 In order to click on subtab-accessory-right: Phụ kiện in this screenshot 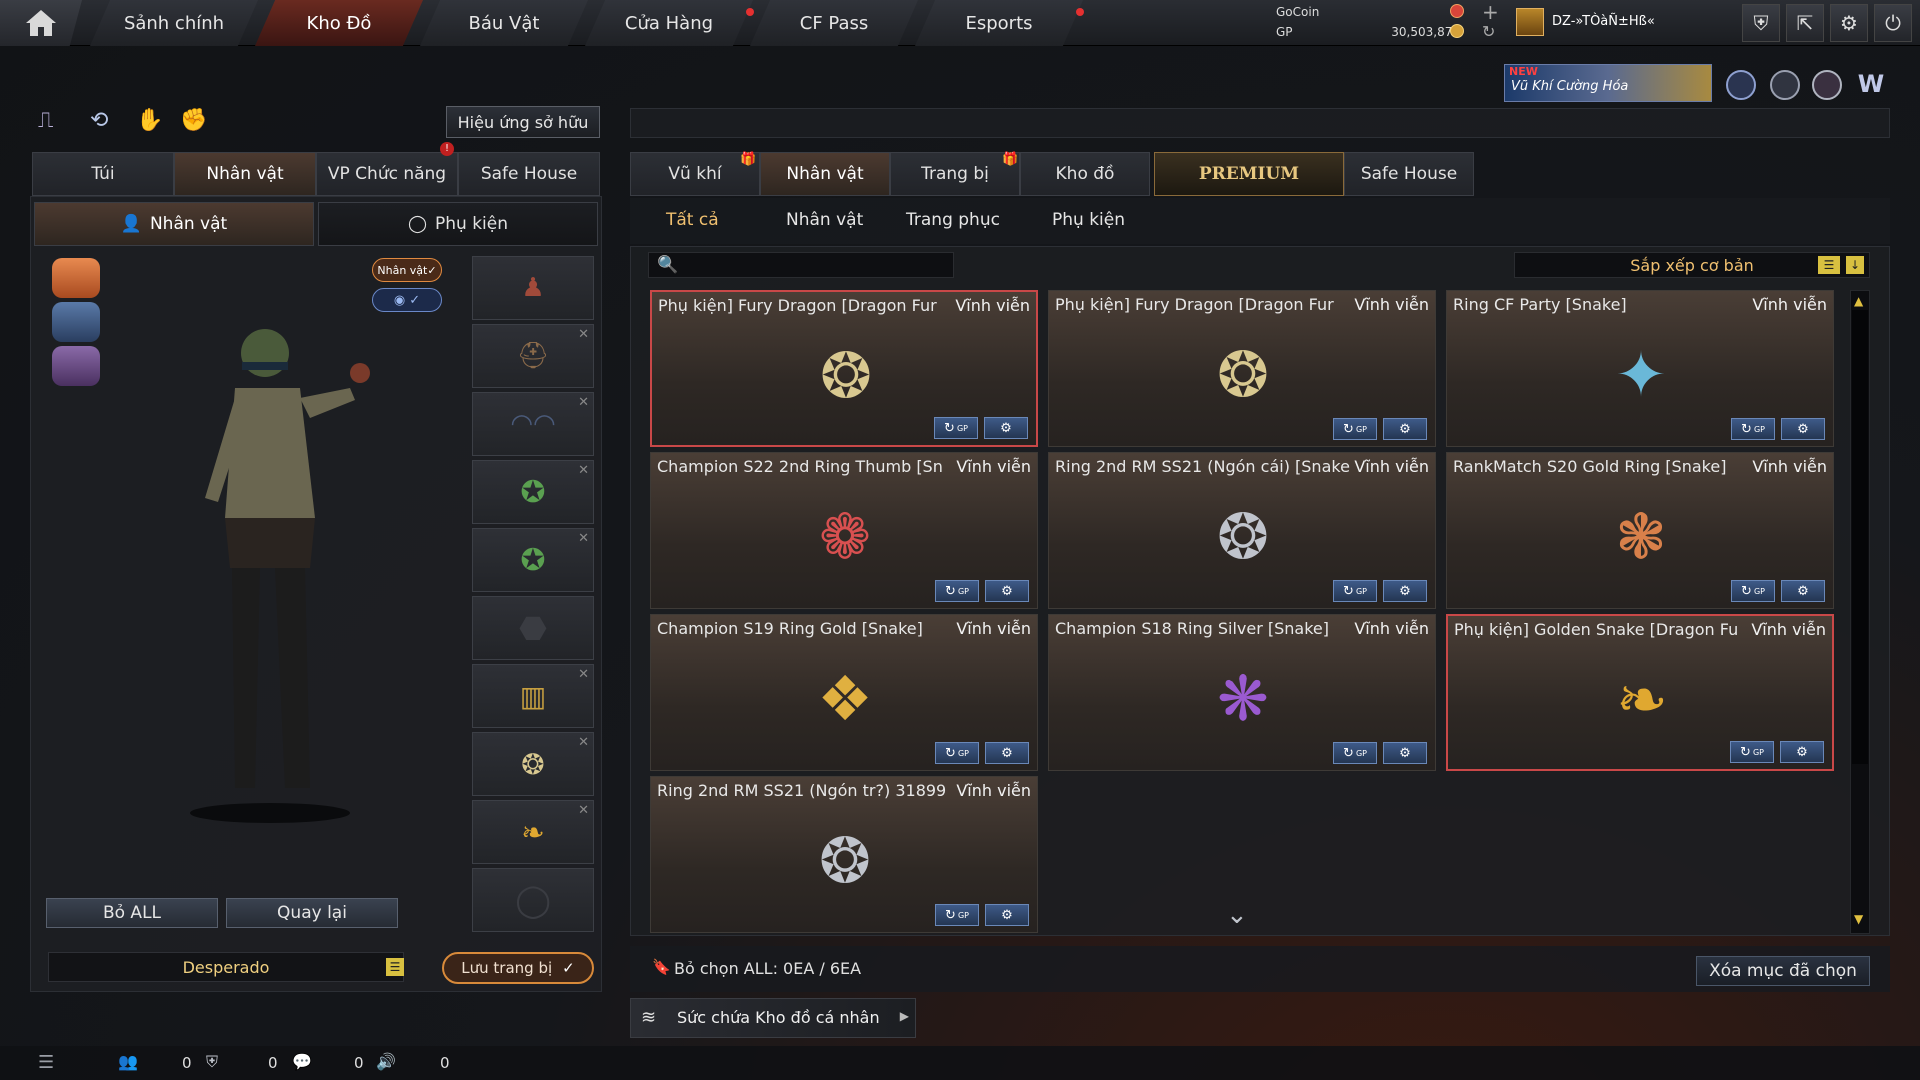, I will do `click(1088, 220)`.